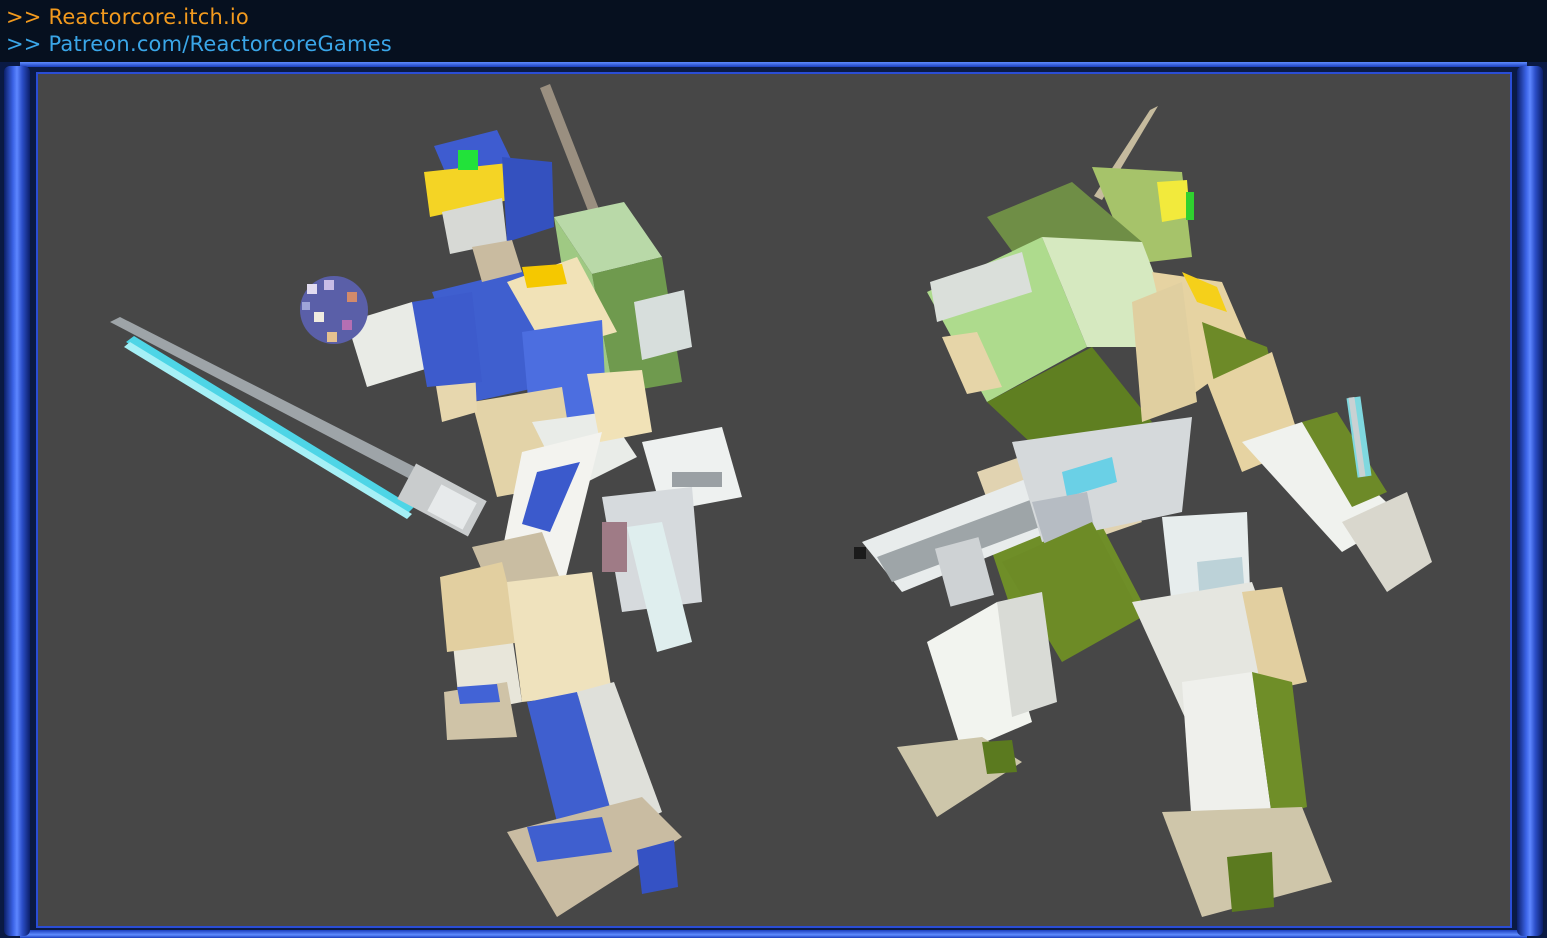 The height and width of the screenshot is (938, 1547). Describe the element at coordinates (478, 694) in the screenshot. I see `blue-mech-rear-foot-plate` at that location.